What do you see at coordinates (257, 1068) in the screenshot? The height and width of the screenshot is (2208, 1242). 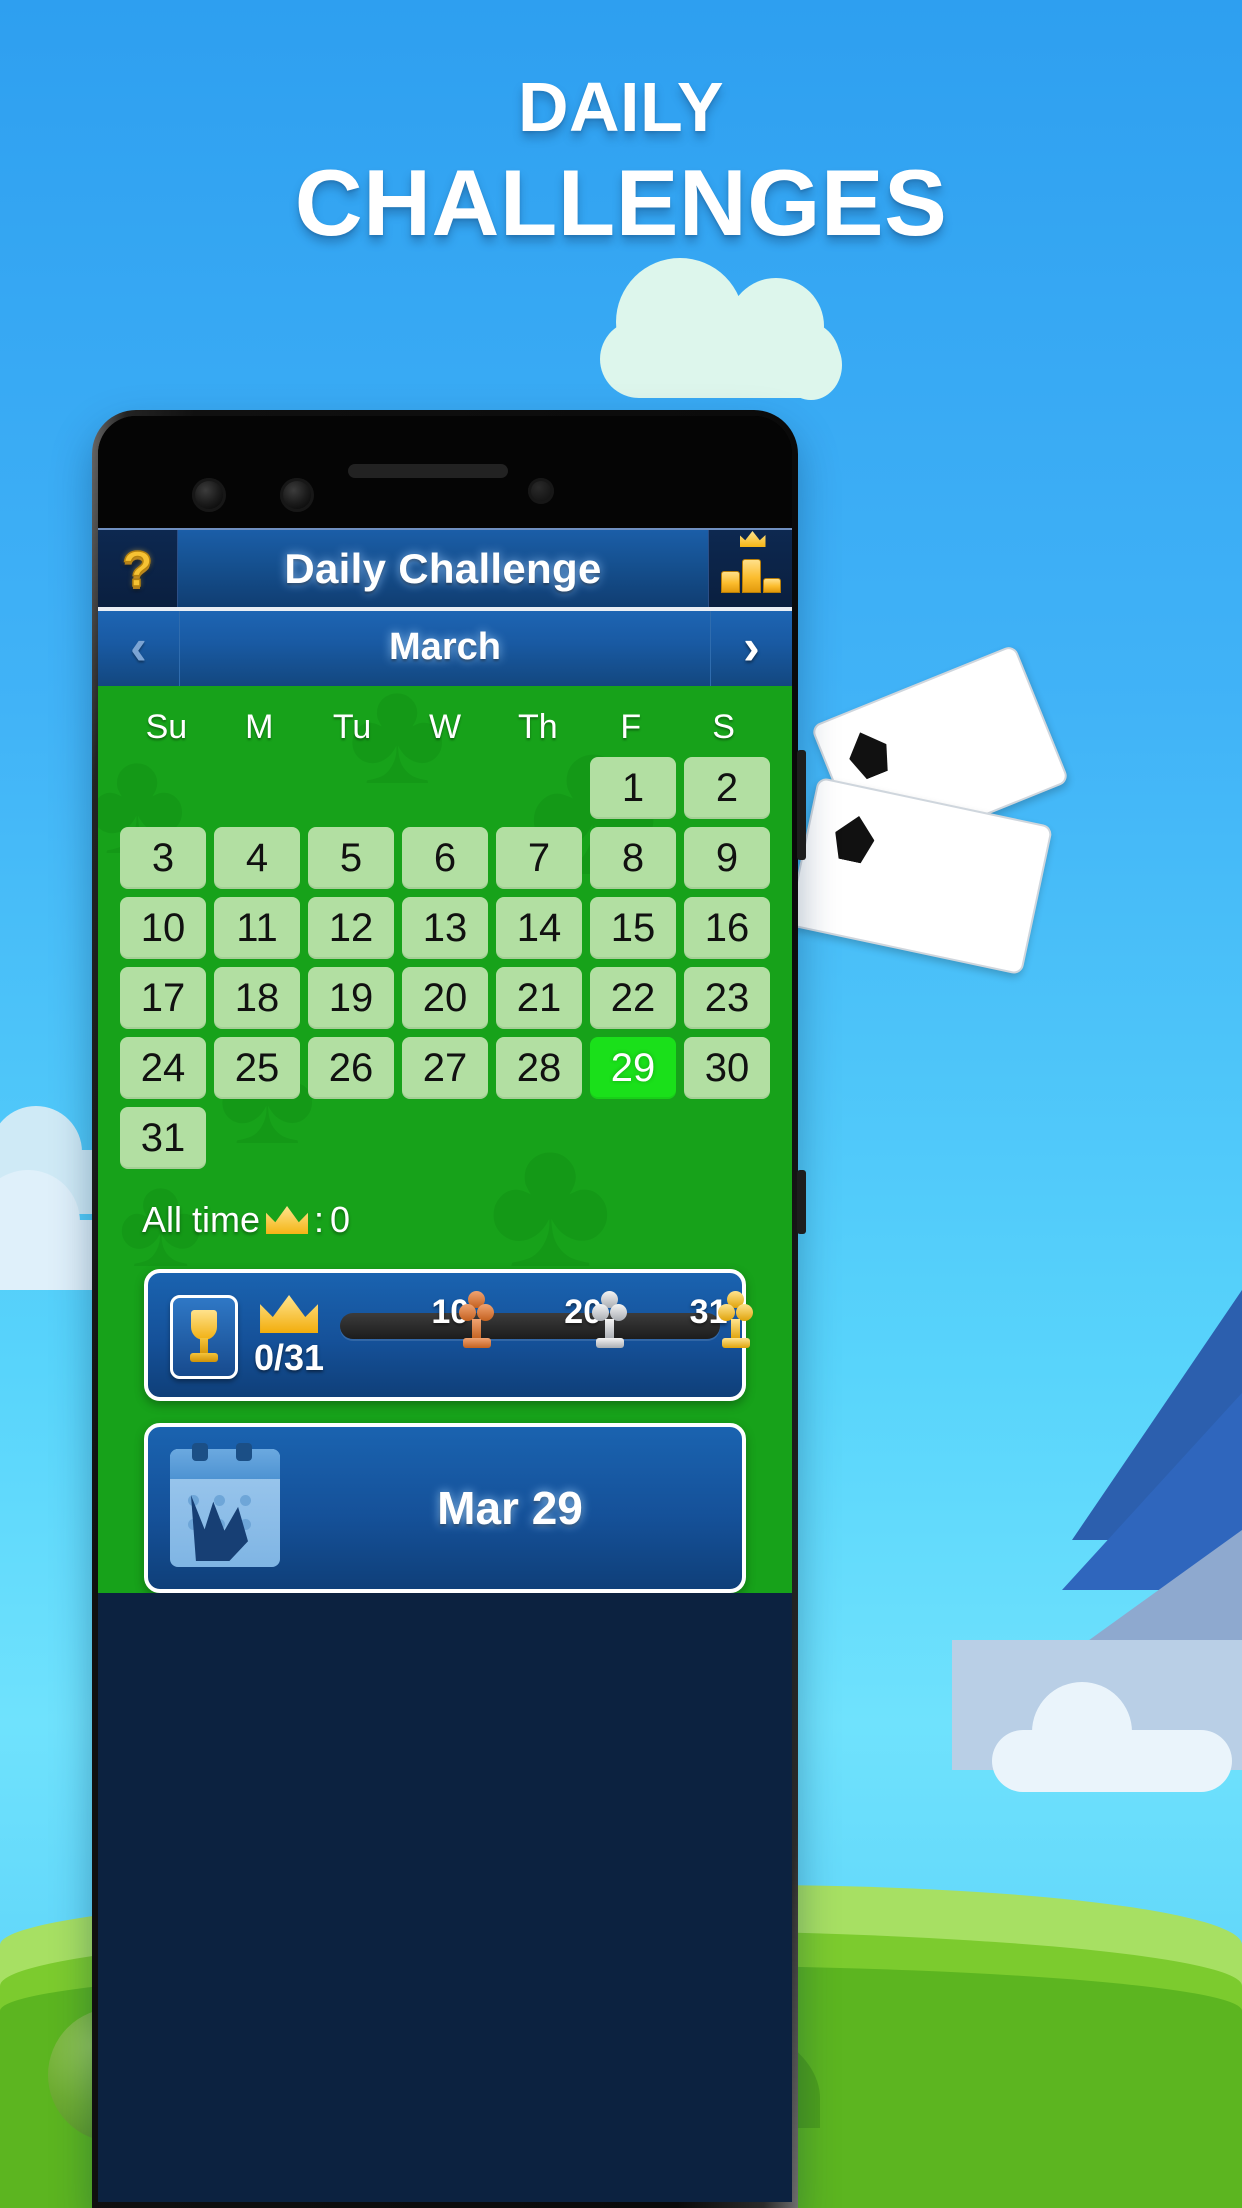 I see `calendar-cell: 25` at bounding box center [257, 1068].